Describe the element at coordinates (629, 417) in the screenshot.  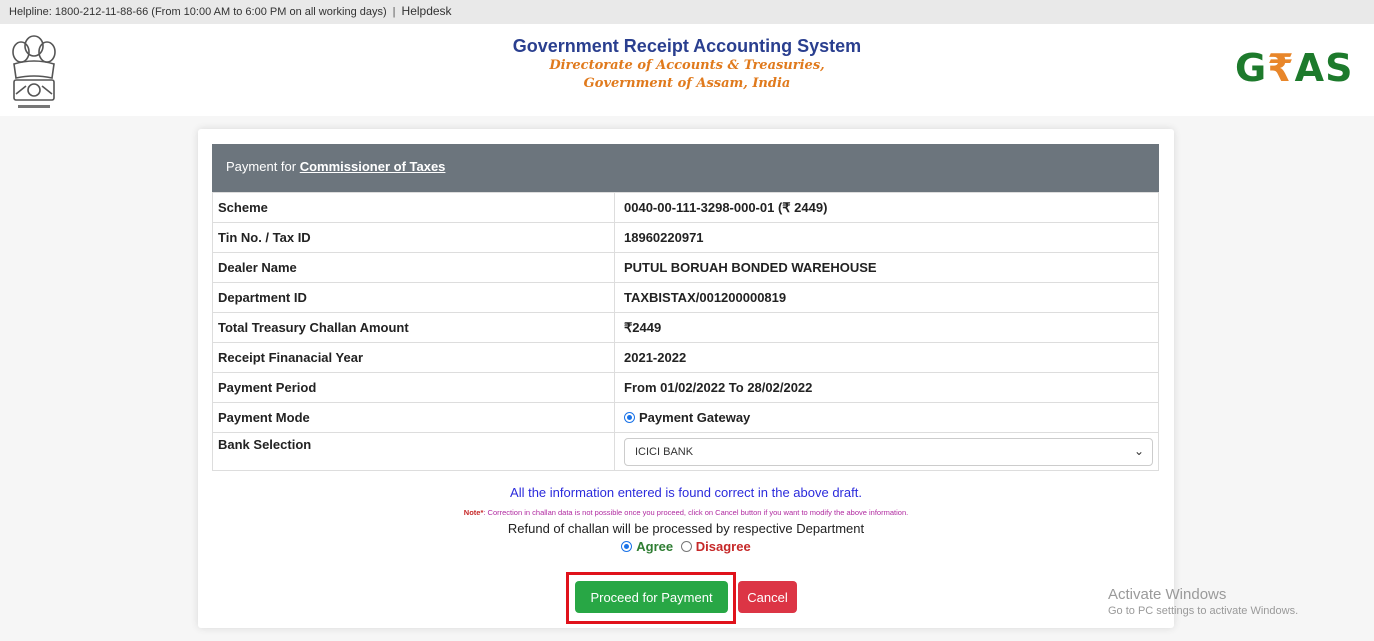
I see `payment-gateway-radio` at that location.